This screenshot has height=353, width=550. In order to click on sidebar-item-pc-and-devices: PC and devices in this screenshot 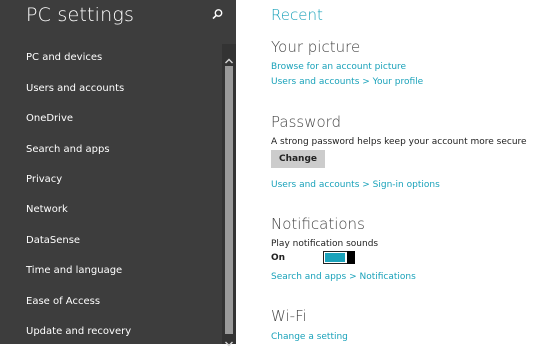, I will do `click(111, 59)`.